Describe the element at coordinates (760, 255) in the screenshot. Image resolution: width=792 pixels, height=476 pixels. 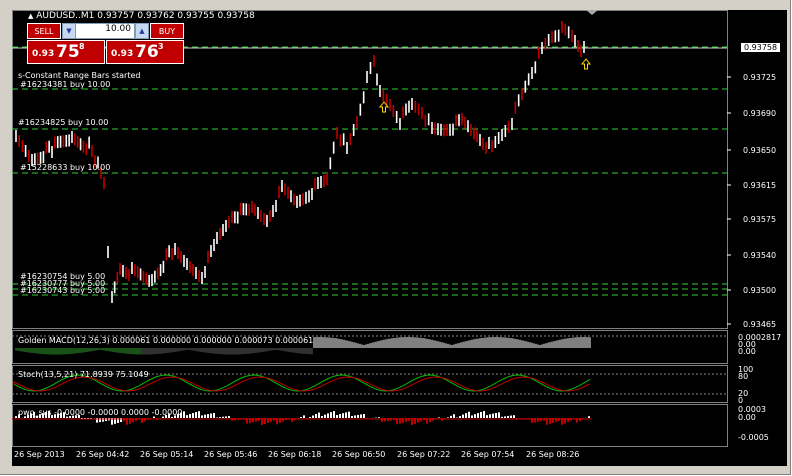
I see `price-tick: 0.93540` at that location.